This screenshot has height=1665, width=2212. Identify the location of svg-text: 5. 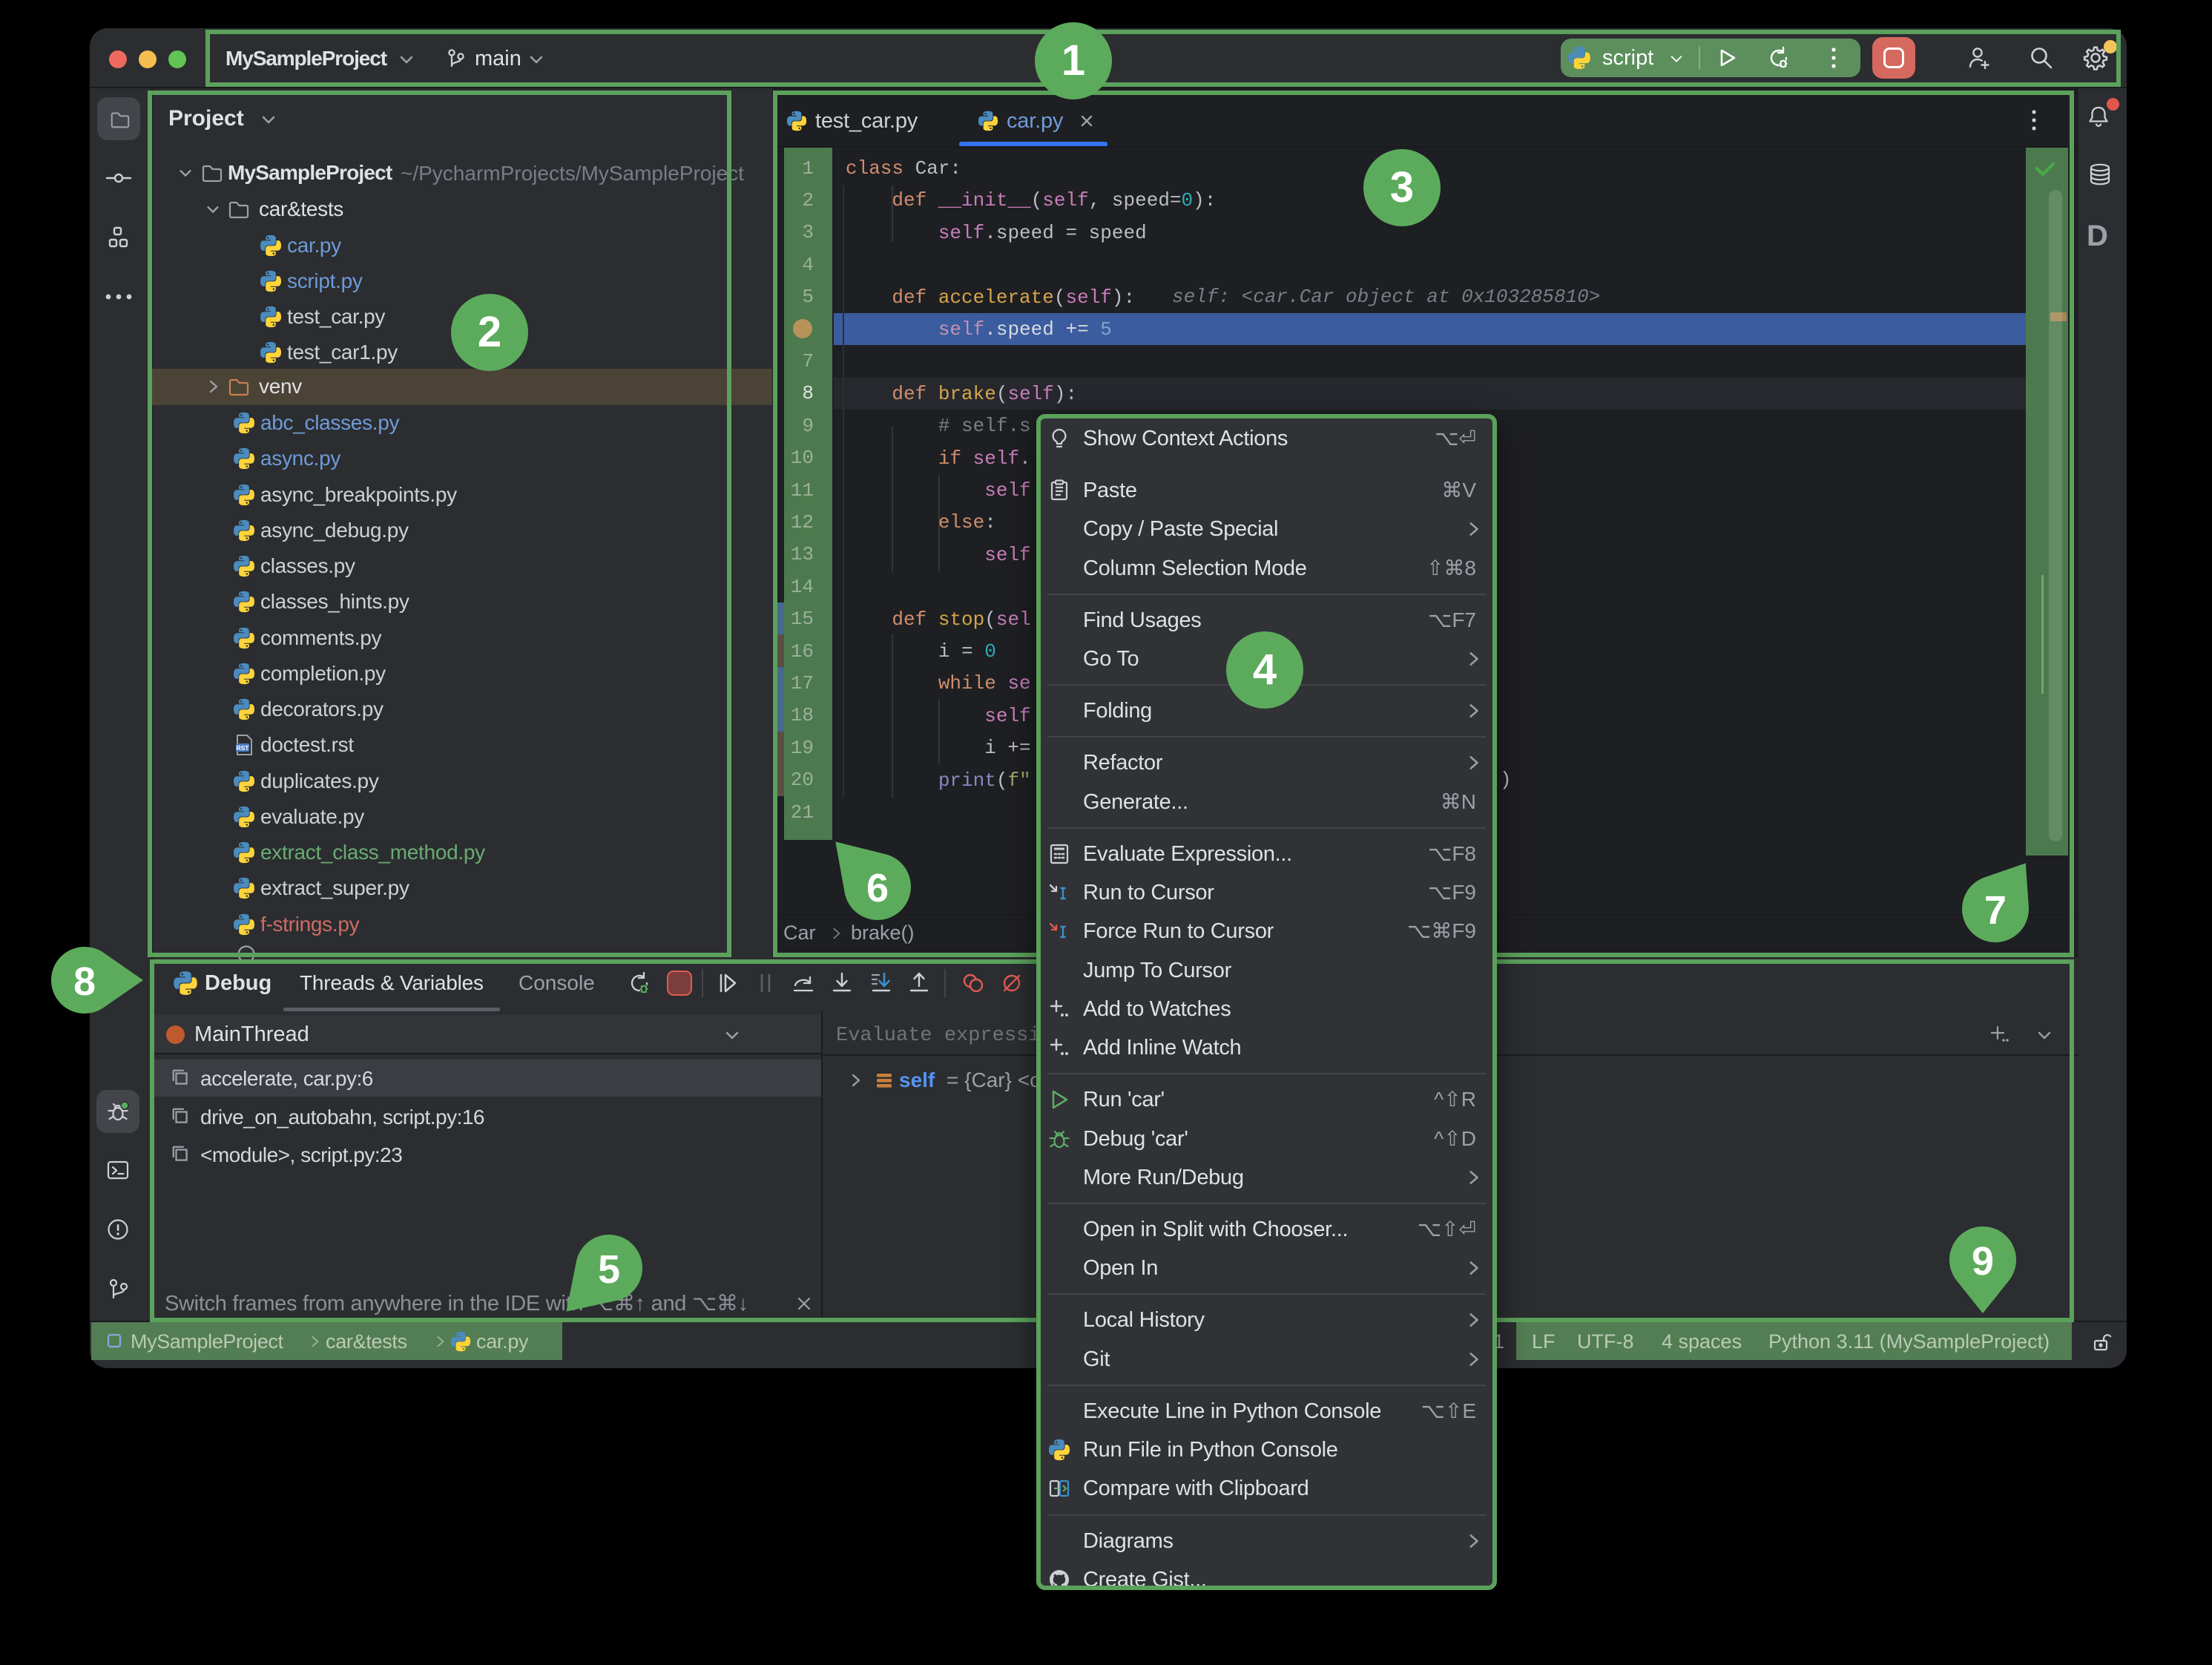
(609, 1269).